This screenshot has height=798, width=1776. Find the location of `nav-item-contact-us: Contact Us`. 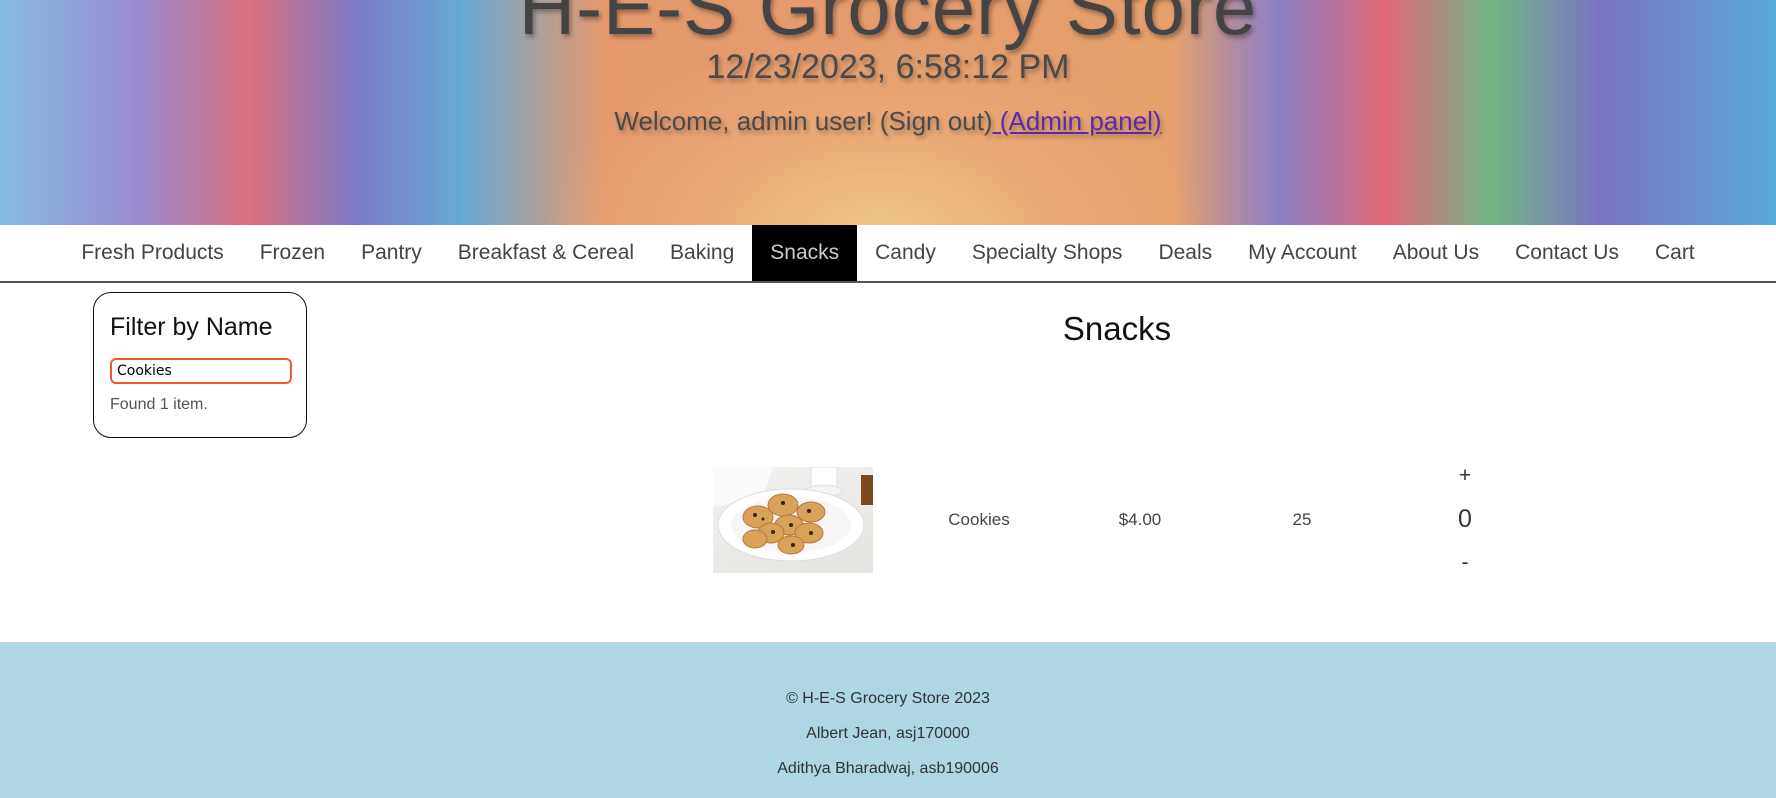

nav-item-contact-us: Contact Us is located at coordinates (1567, 253).